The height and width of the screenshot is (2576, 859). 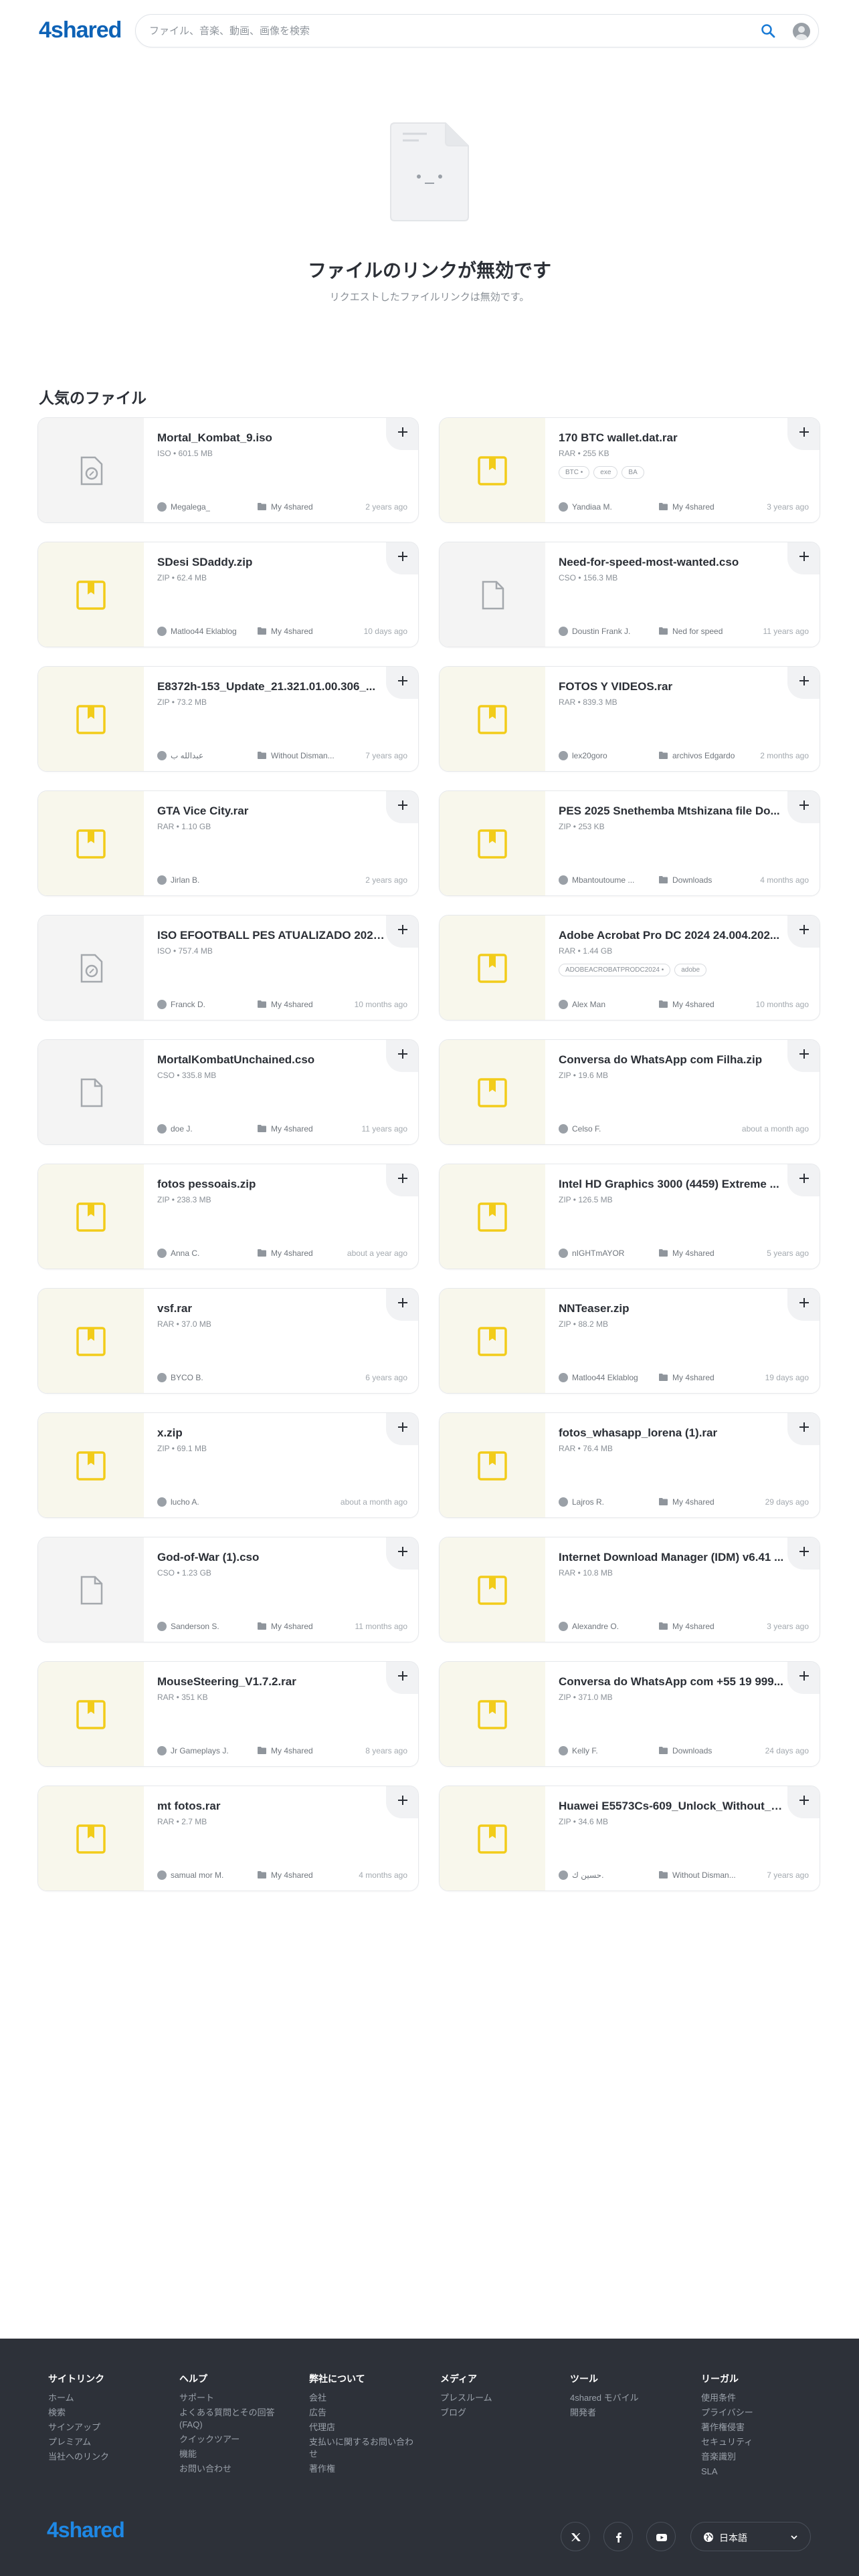 What do you see at coordinates (271, 438) in the screenshot?
I see `file-name: Mortal_Kombat_9.iso` at bounding box center [271, 438].